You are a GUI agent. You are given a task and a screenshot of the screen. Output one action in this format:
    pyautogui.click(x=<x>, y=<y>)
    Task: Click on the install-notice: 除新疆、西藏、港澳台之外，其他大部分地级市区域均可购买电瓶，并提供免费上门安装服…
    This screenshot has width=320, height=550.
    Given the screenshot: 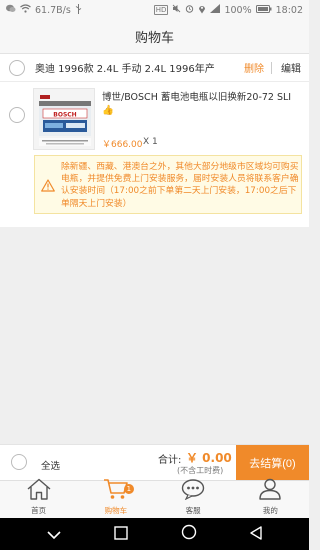 What is the action you would take?
    pyautogui.click(x=168, y=184)
    